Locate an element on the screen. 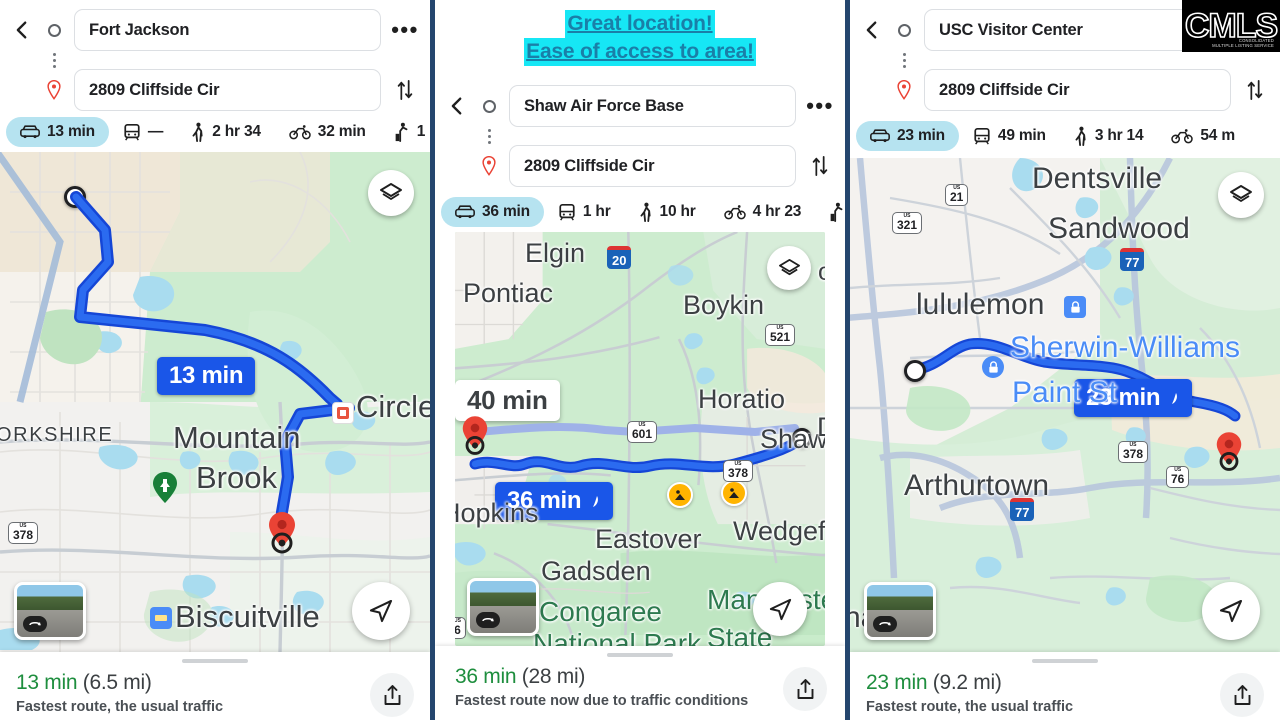  origin-row: Shaw Air Force Base ••• is located at coordinates (640, 106).